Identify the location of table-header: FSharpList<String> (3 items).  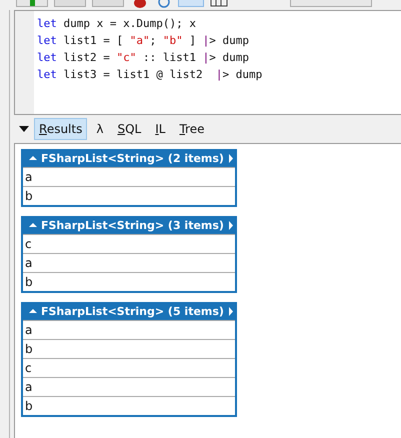
(129, 225).